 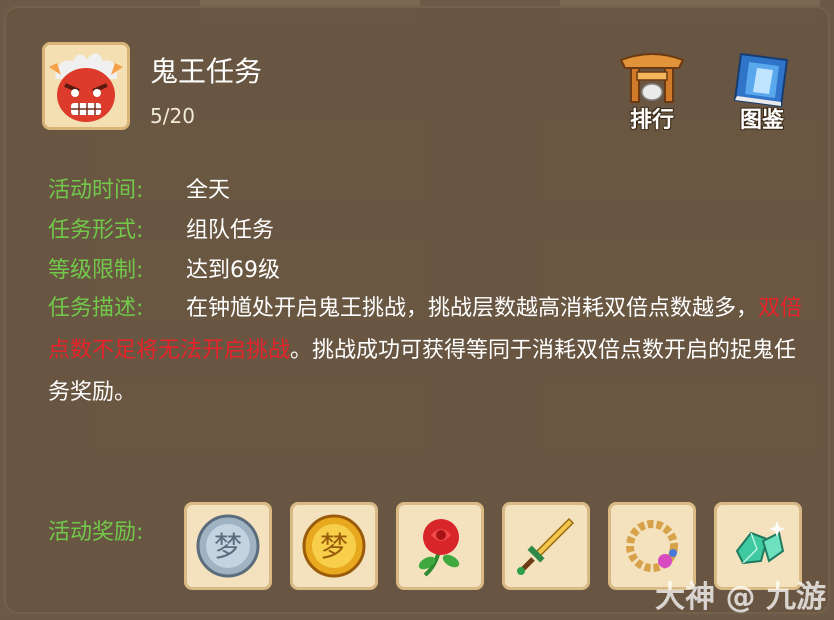 What do you see at coordinates (233, 270) in the screenshot?
I see `level-value: 达到69级` at bounding box center [233, 270].